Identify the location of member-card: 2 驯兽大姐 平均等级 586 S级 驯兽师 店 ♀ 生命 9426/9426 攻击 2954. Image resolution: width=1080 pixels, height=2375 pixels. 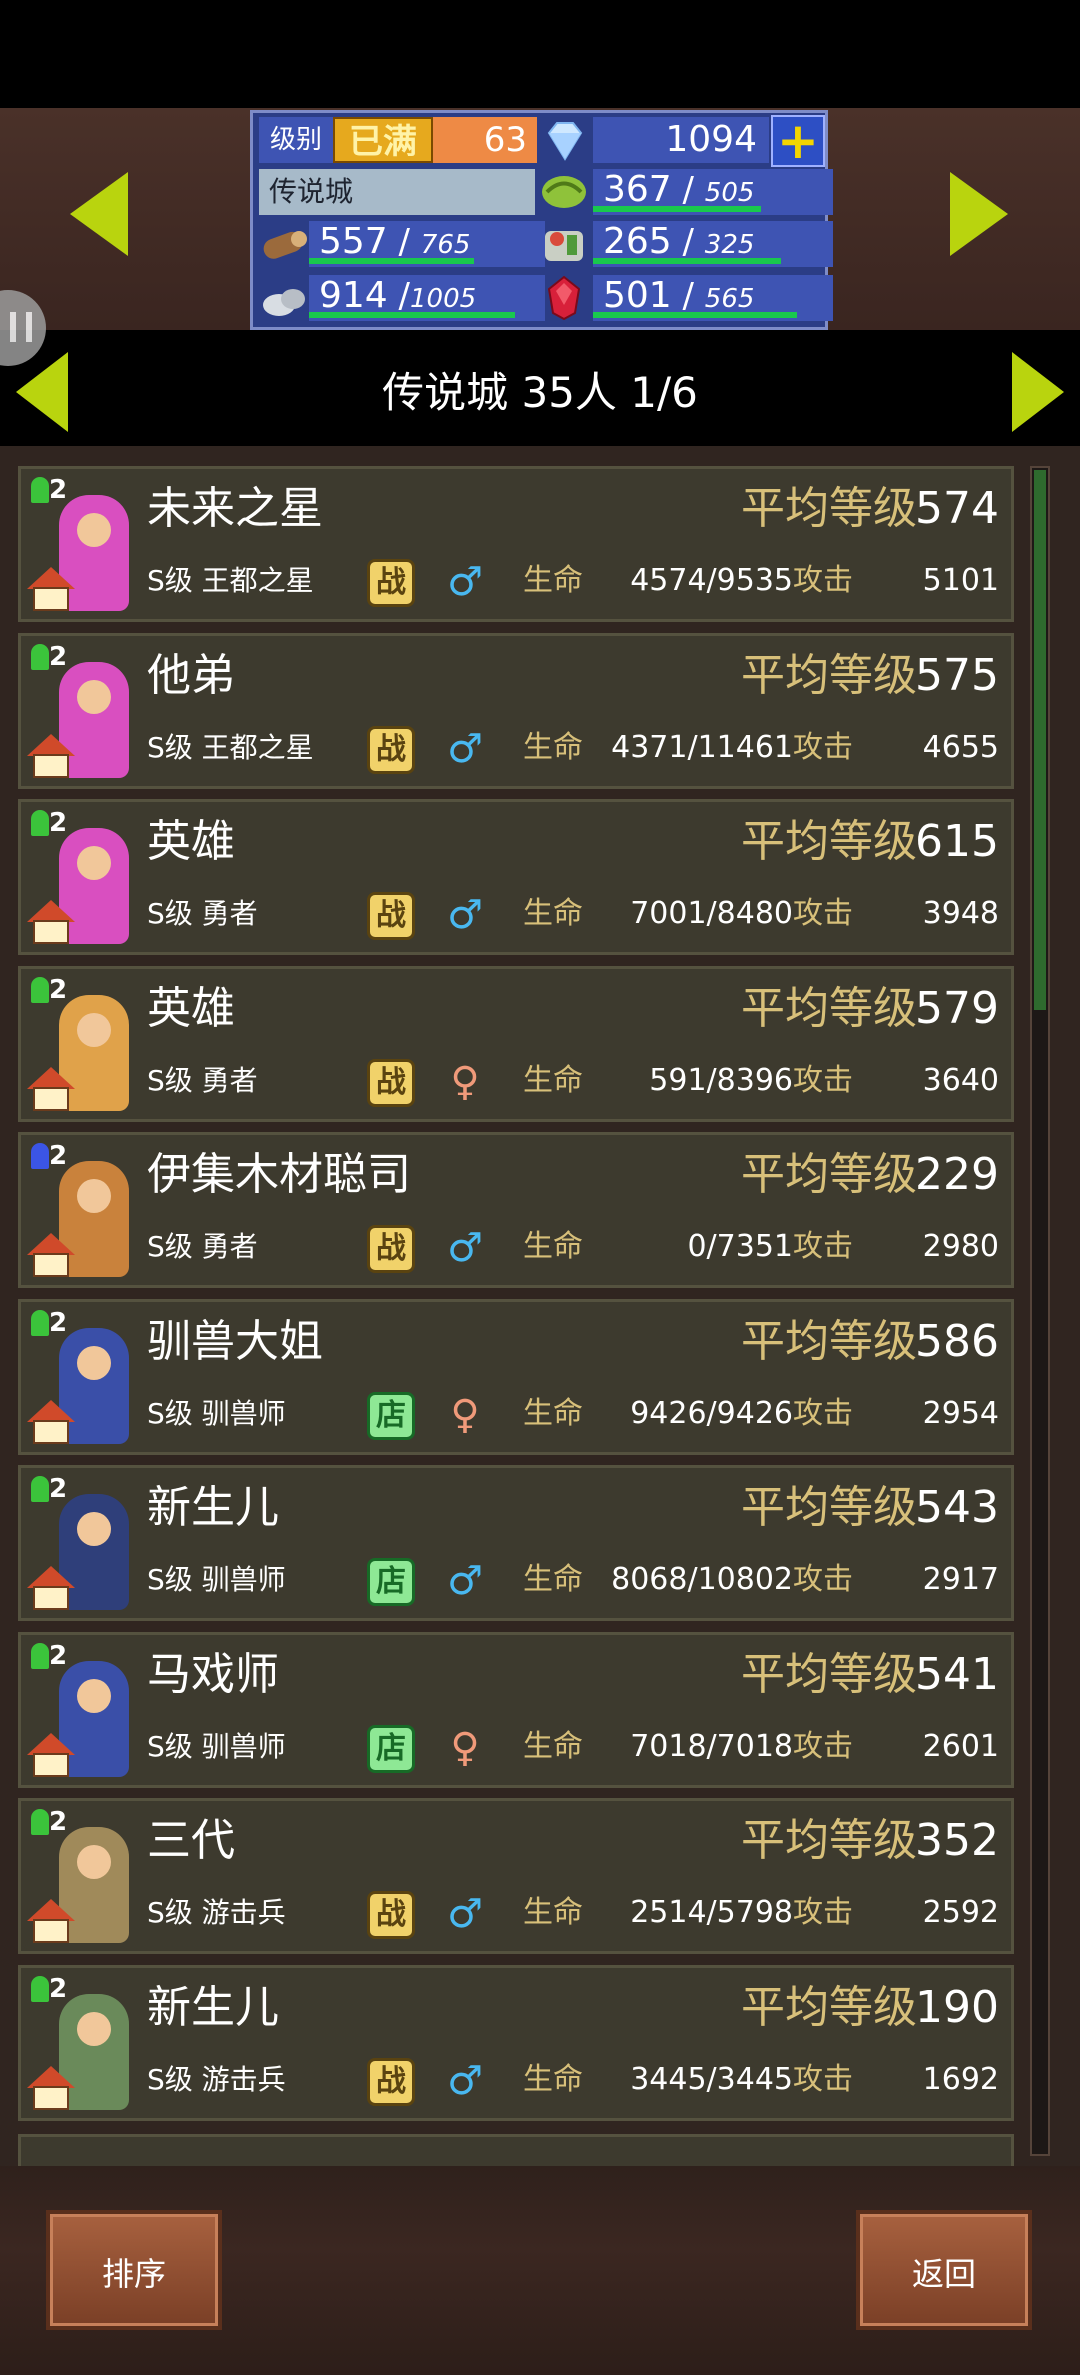
(516, 1377).